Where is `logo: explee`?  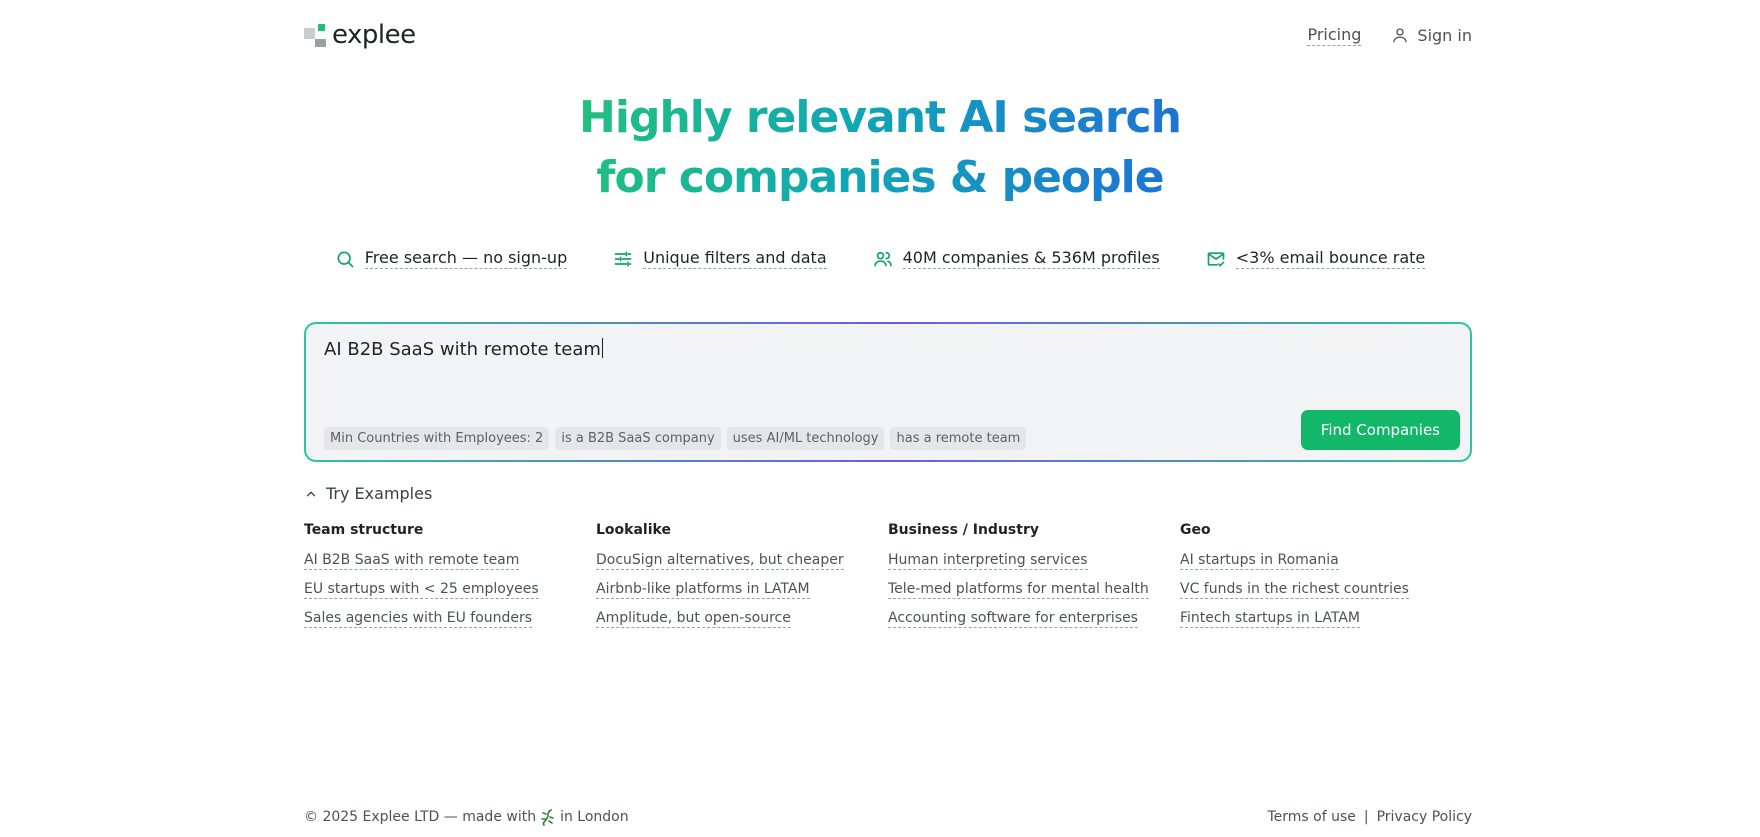 logo: explee is located at coordinates (360, 35).